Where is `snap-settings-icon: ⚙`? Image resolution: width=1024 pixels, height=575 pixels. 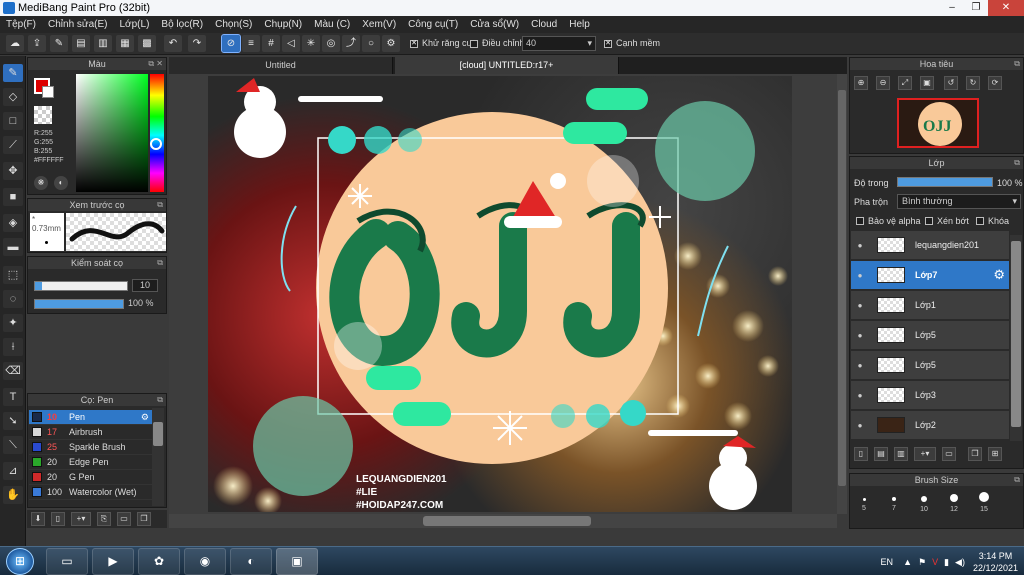
snap-settings-icon: ⚙ is located at coordinates (391, 43).